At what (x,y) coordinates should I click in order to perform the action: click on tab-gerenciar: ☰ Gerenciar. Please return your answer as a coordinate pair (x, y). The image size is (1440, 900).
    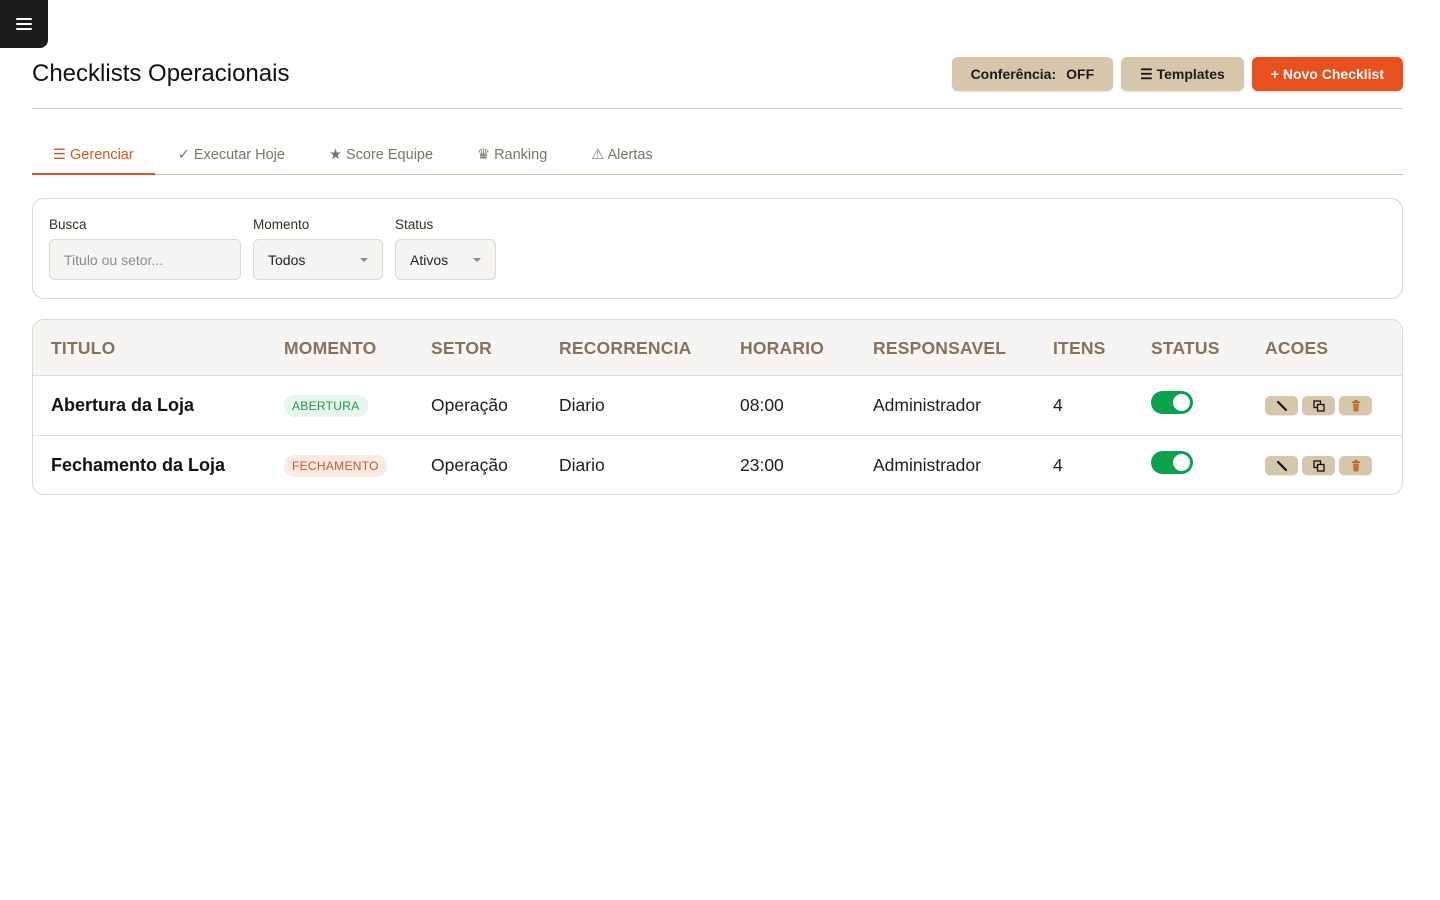
    Looking at the image, I should click on (93, 155).